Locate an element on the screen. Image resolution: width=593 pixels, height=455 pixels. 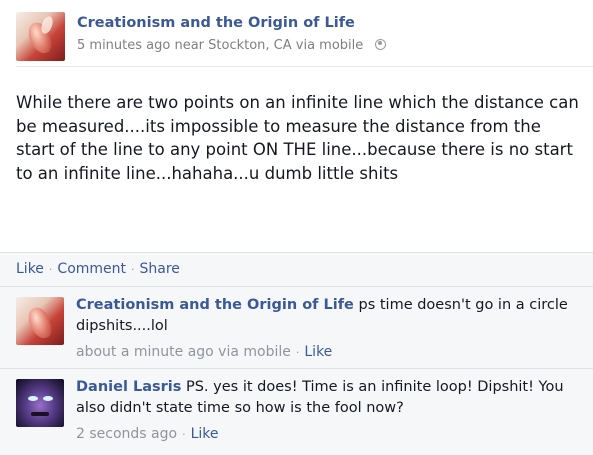
comment-meta: 2 seconds ago · Like is located at coordinates (147, 434).